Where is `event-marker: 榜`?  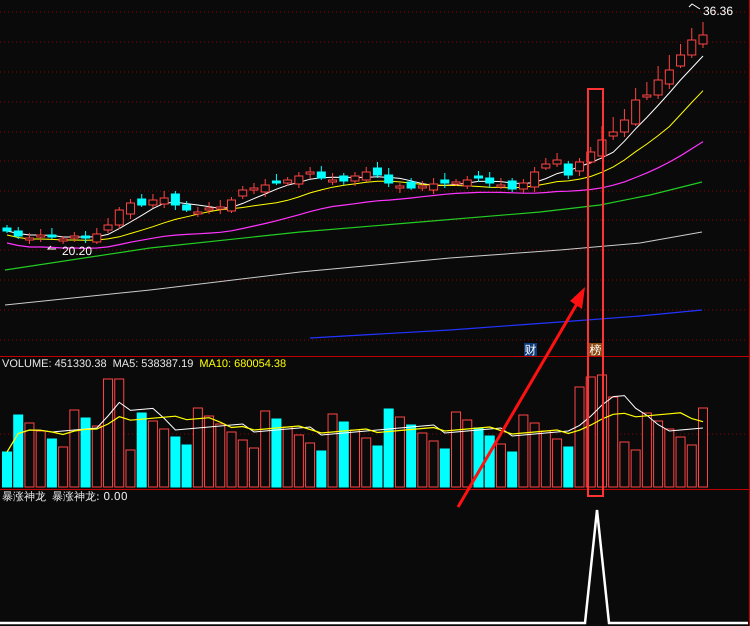 event-marker: 榜 is located at coordinates (596, 349).